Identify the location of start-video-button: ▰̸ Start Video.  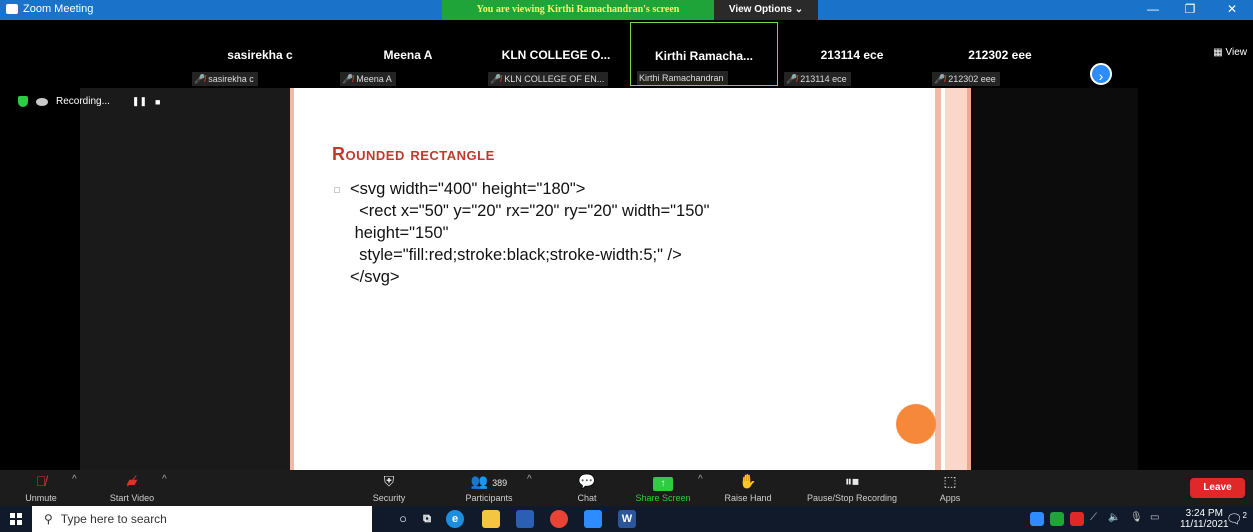
(132, 487).